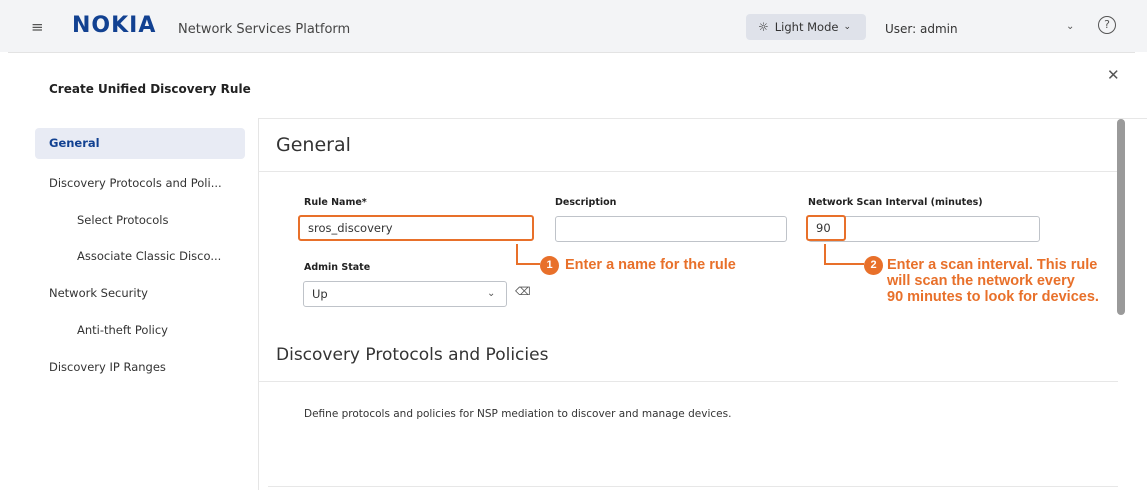 The image size is (1147, 490). What do you see at coordinates (114, 25) in the screenshot?
I see `nokia-logo: NOKIA` at bounding box center [114, 25].